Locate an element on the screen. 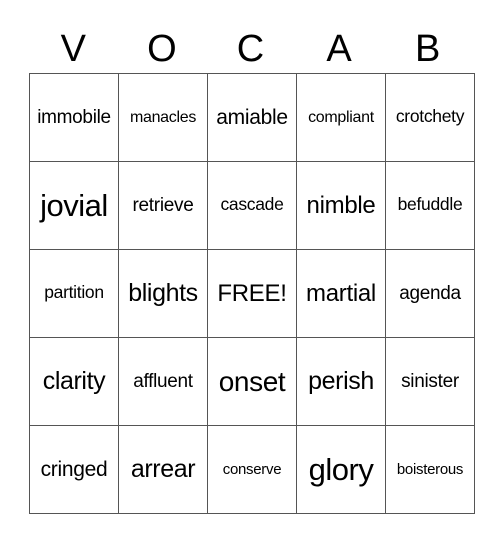  header-letter-a: A is located at coordinates (339, 49).